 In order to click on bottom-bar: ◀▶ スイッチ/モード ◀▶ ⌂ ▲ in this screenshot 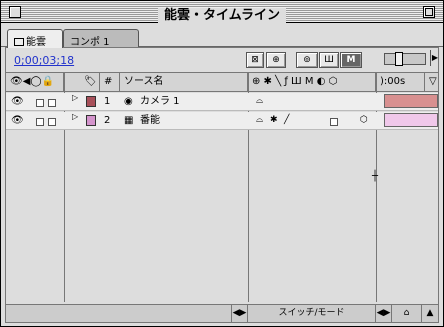, I will do `click(222, 313)`.